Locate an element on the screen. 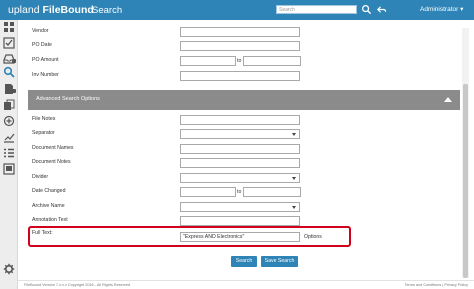 This screenshot has height=289, width=474. back-arrow-icon is located at coordinates (381, 9).